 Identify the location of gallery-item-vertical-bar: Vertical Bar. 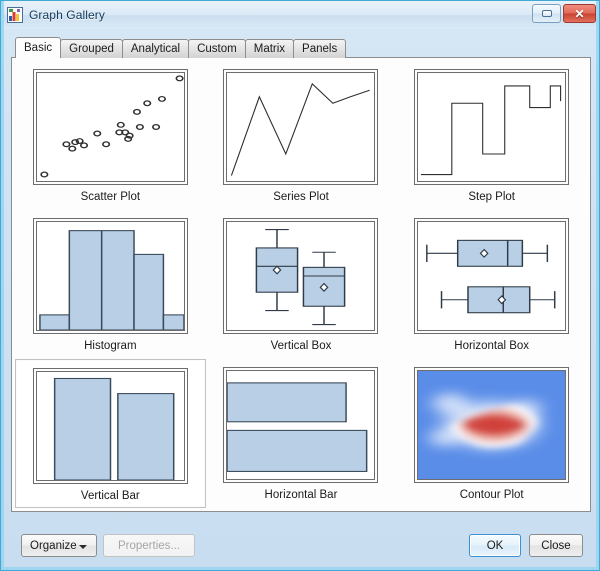
(110, 433).